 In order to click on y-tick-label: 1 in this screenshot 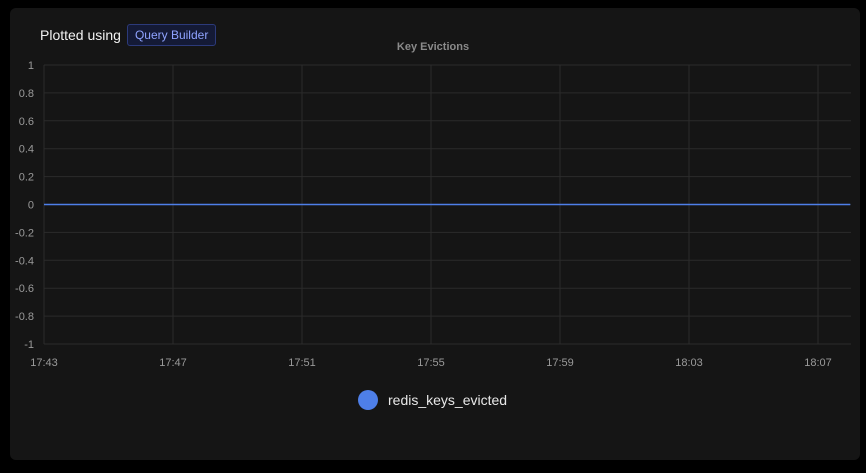, I will do `click(31, 66)`.